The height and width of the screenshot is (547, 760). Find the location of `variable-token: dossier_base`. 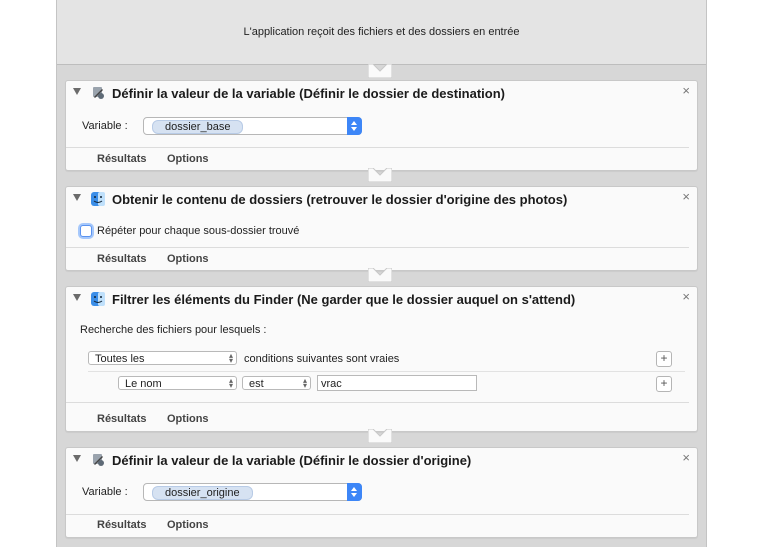

variable-token: dossier_base is located at coordinates (198, 127).